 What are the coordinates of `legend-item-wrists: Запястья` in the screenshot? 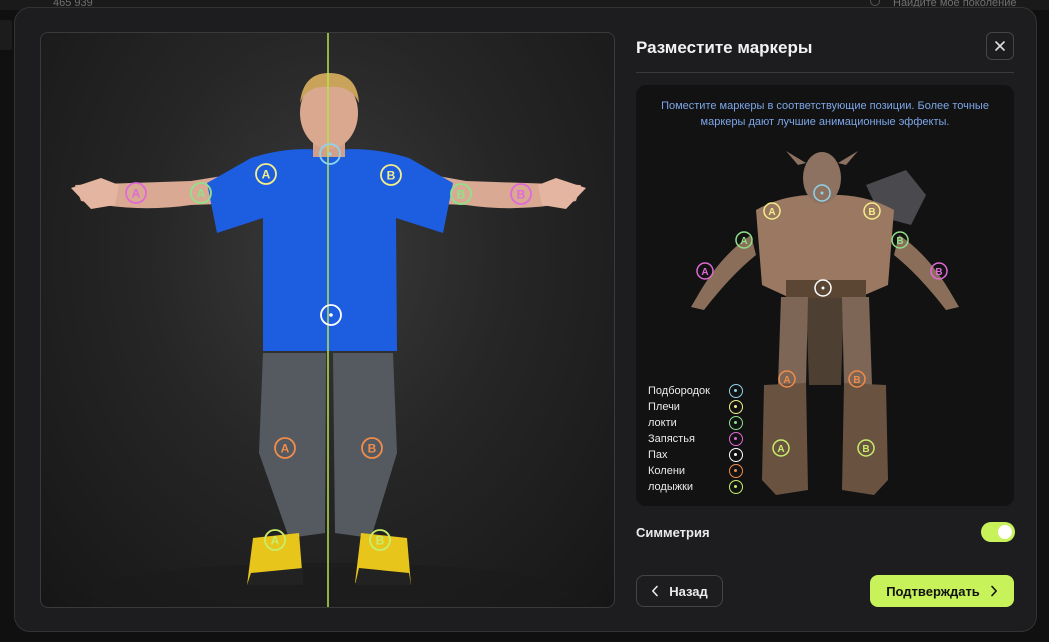 It's located at (695, 439).